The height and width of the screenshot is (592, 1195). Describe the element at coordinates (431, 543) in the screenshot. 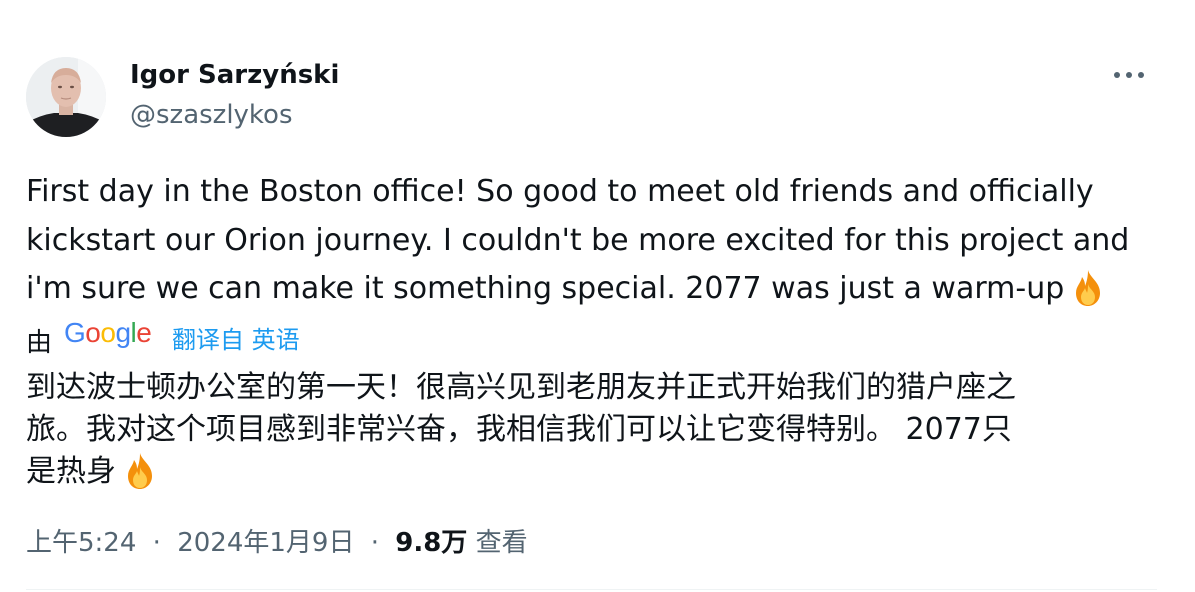

I see `views-count: 9.8万` at that location.